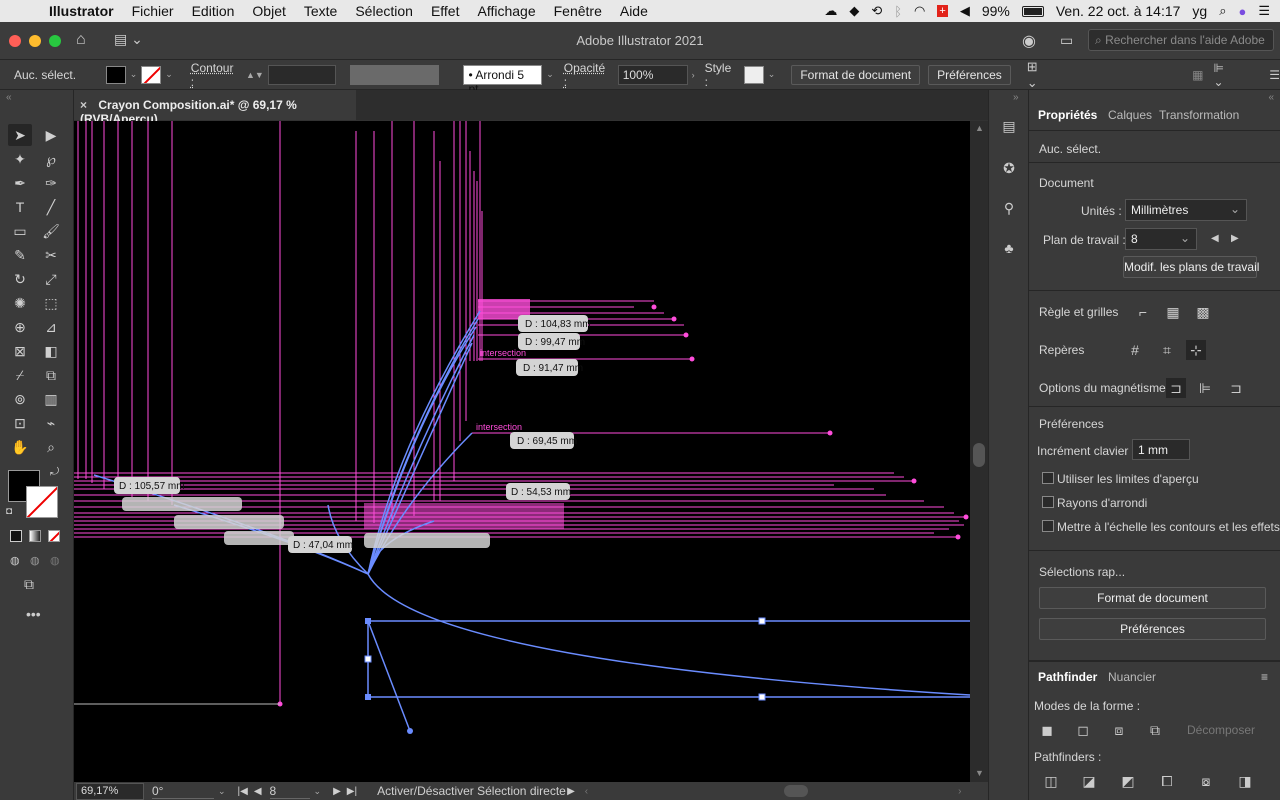 The image size is (1280, 800). Describe the element at coordinates (268, 11) in the screenshot. I see `menu-objet: Objet` at that location.